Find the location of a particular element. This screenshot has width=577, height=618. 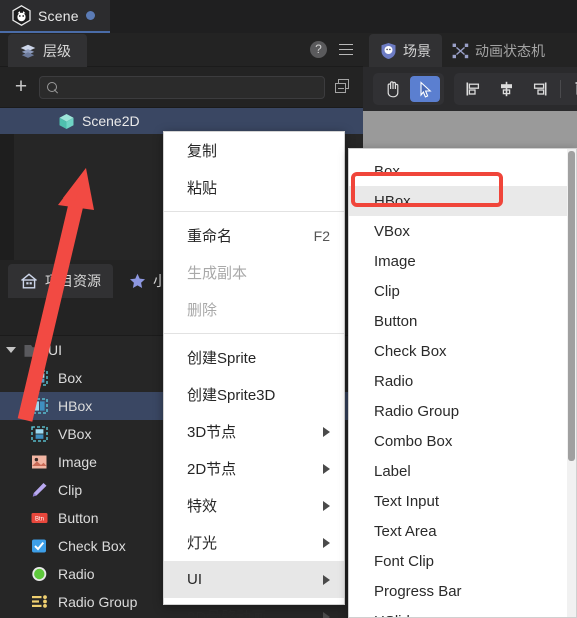

menu-item-3d-node: 3D节点 is located at coordinates (254, 431).